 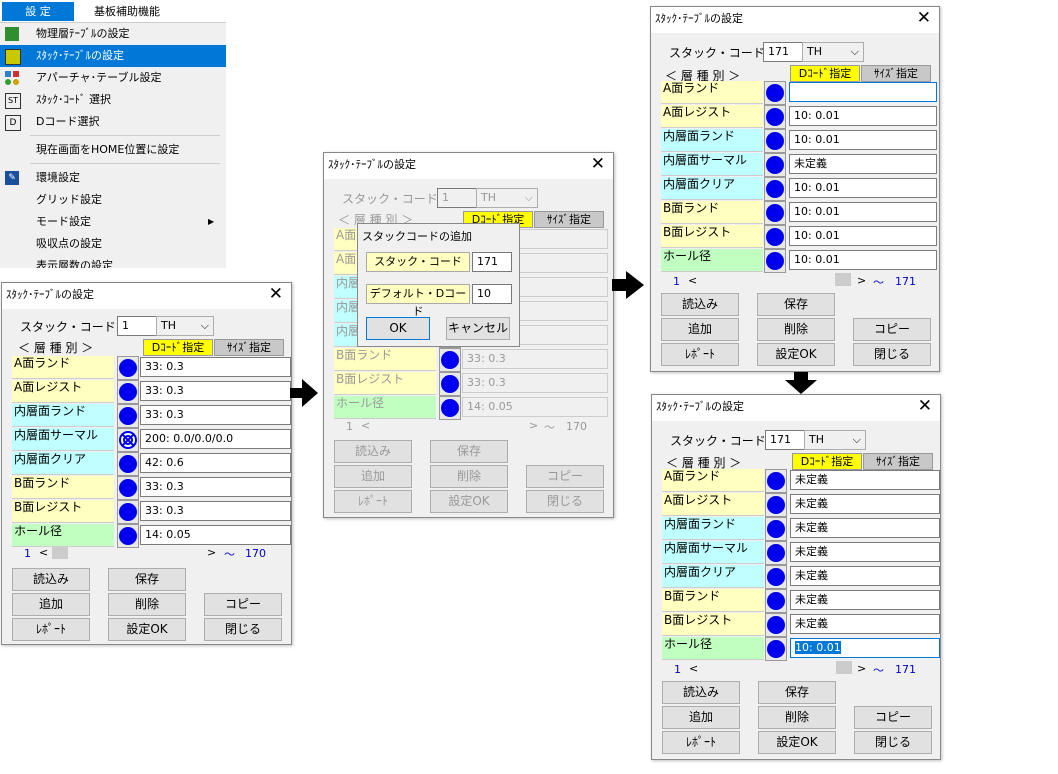 What do you see at coordinates (113, 100) in the screenshot?
I see `menu-item-stack-code-select: ST ｽﾀｯｸ･ｺｰﾄﾞ 選択` at bounding box center [113, 100].